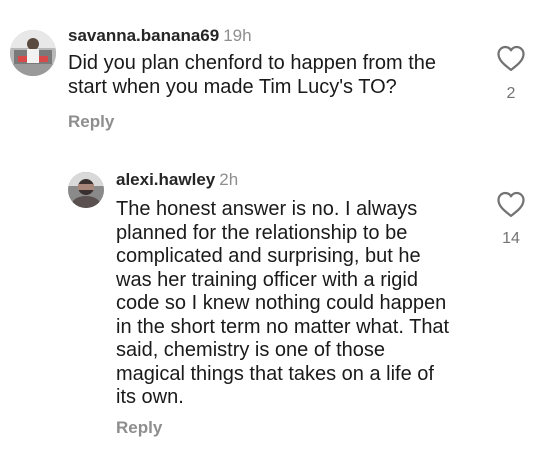 The height and width of the screenshot is (472, 540). Describe the element at coordinates (511, 238) in the screenshot. I see `like-count: 14` at that location.